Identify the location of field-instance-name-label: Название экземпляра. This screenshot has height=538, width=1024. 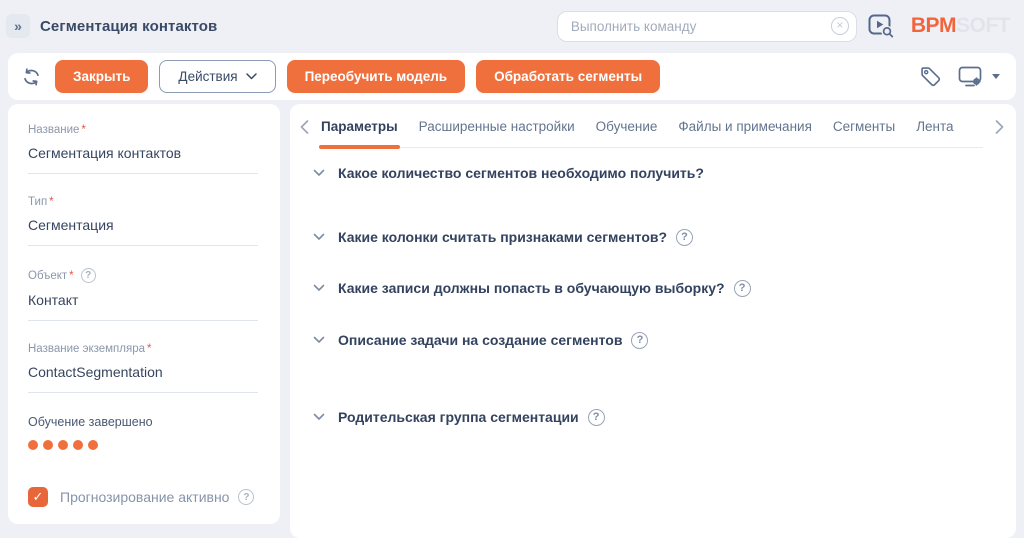
(87, 349).